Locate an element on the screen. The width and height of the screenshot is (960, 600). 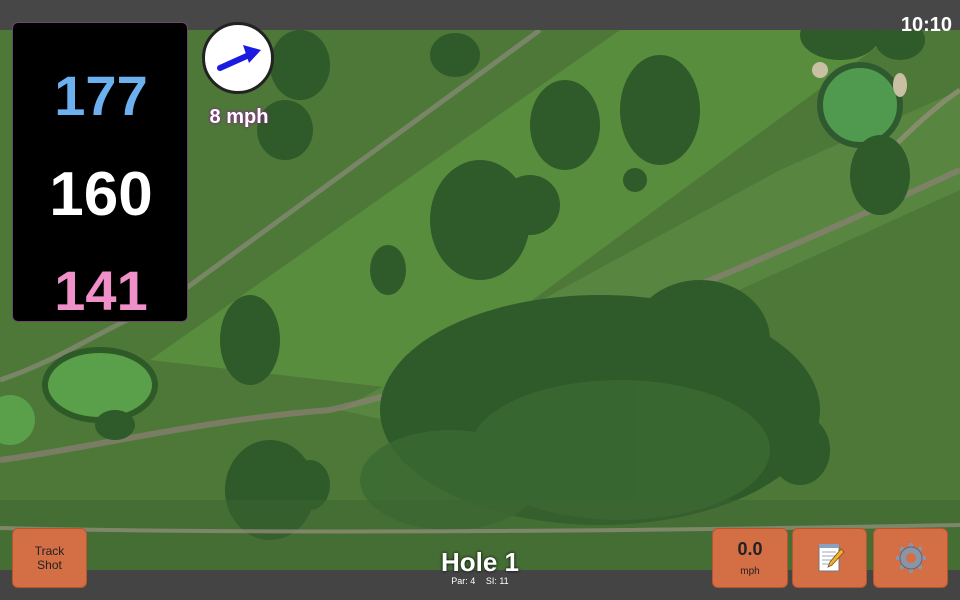
hole-info: Hole 1 Par: 4 SI: 11 is located at coordinates (480, 567).